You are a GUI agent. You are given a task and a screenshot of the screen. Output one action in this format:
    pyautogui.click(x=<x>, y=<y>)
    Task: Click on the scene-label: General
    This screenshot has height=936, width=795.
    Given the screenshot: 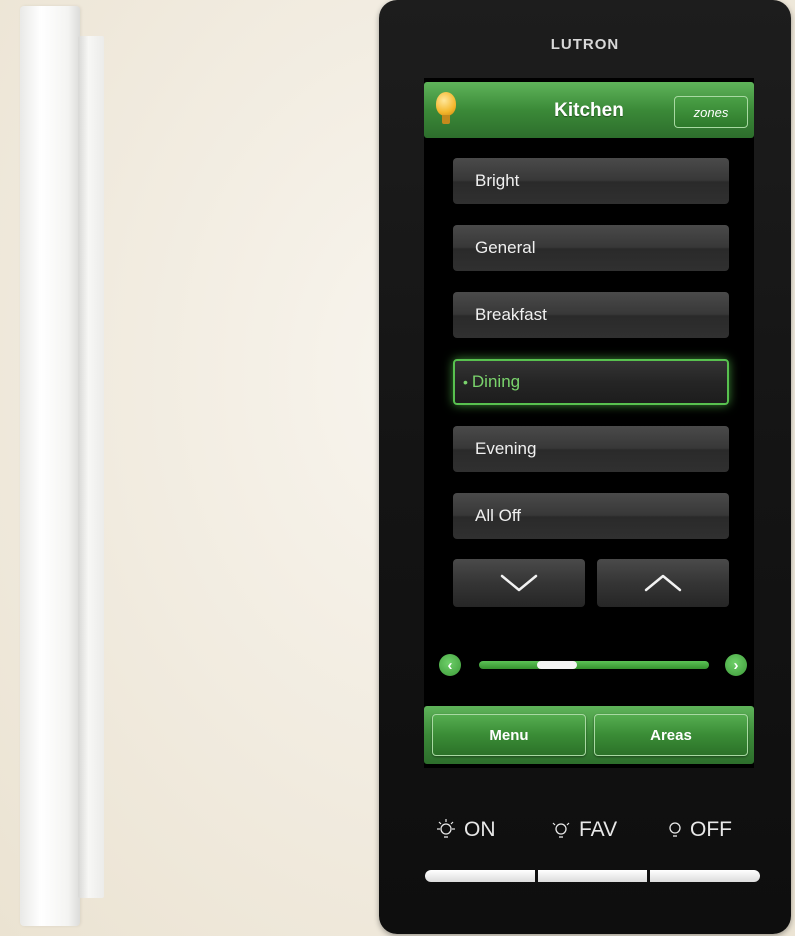 What is the action you would take?
    pyautogui.click(x=505, y=247)
    